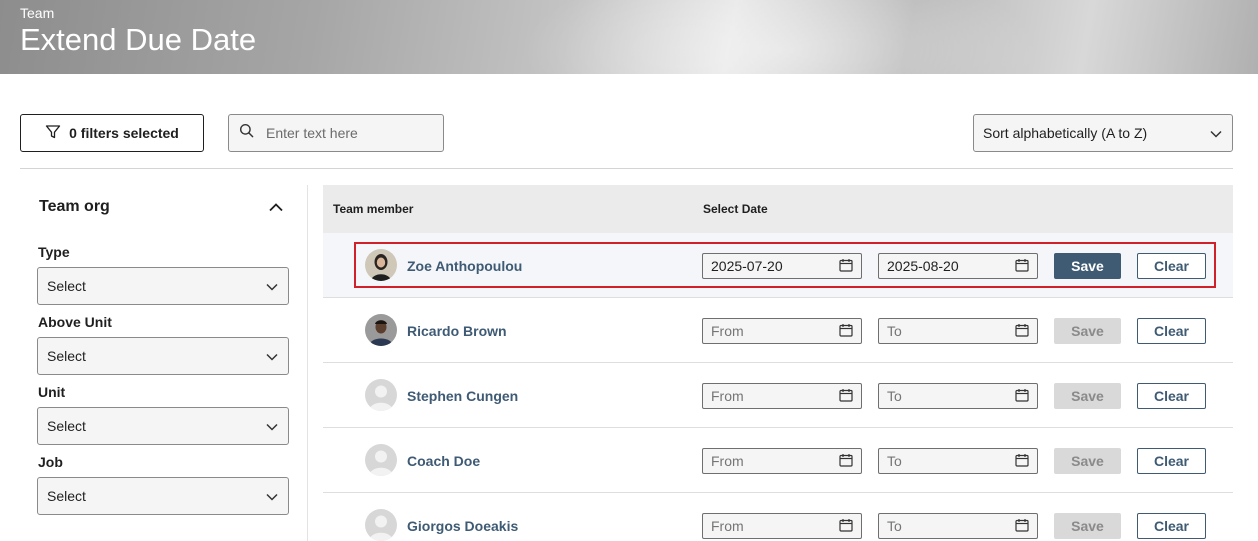 The width and height of the screenshot is (1258, 541). I want to click on member-name: Ricardo Brown, so click(457, 331).